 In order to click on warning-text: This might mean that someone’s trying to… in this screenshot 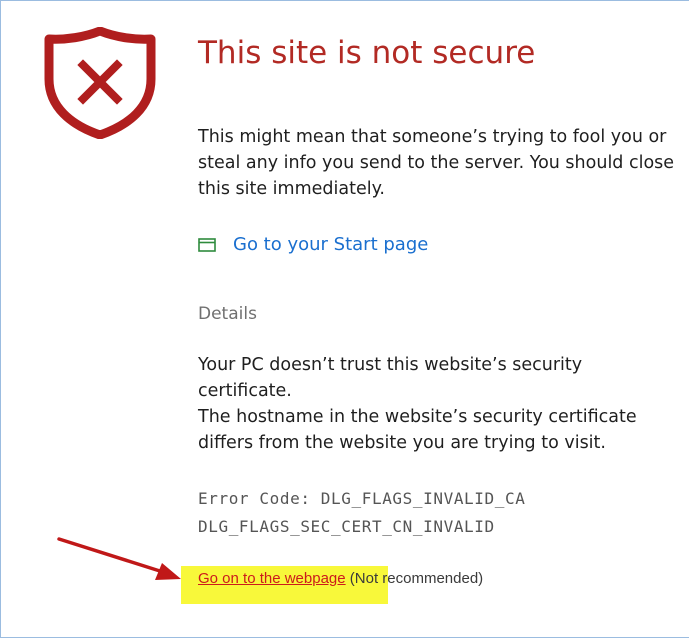, I will do `click(436, 163)`.